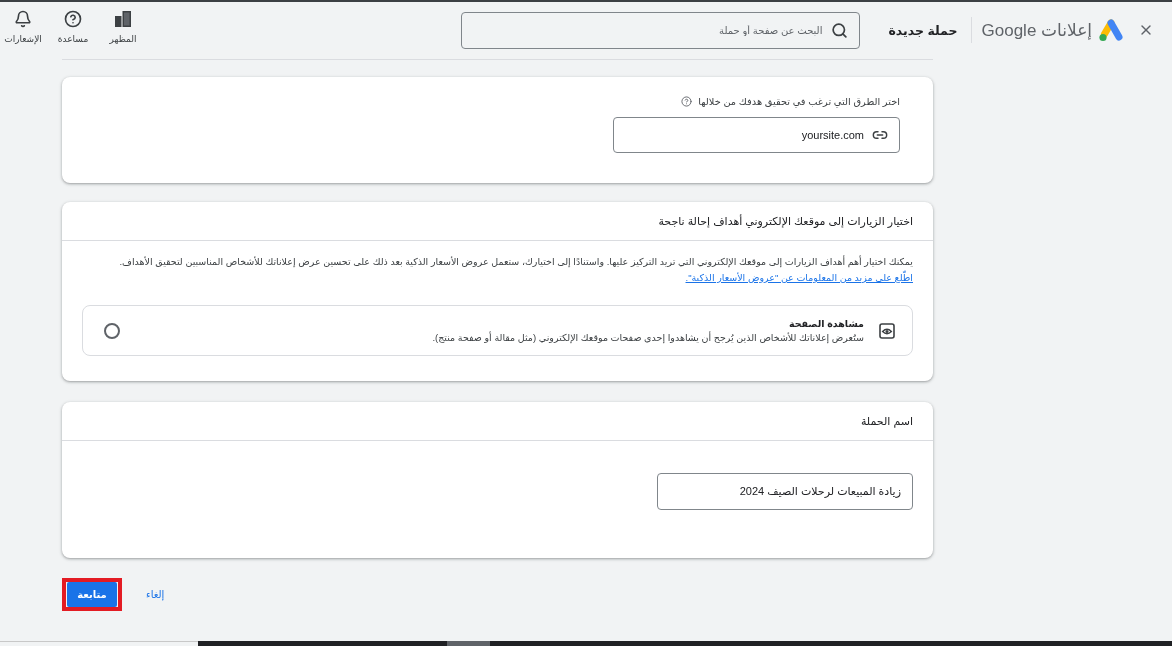 This screenshot has width=1172, height=646. Describe the element at coordinates (1111, 30) in the screenshot. I see `logo-icon` at that location.